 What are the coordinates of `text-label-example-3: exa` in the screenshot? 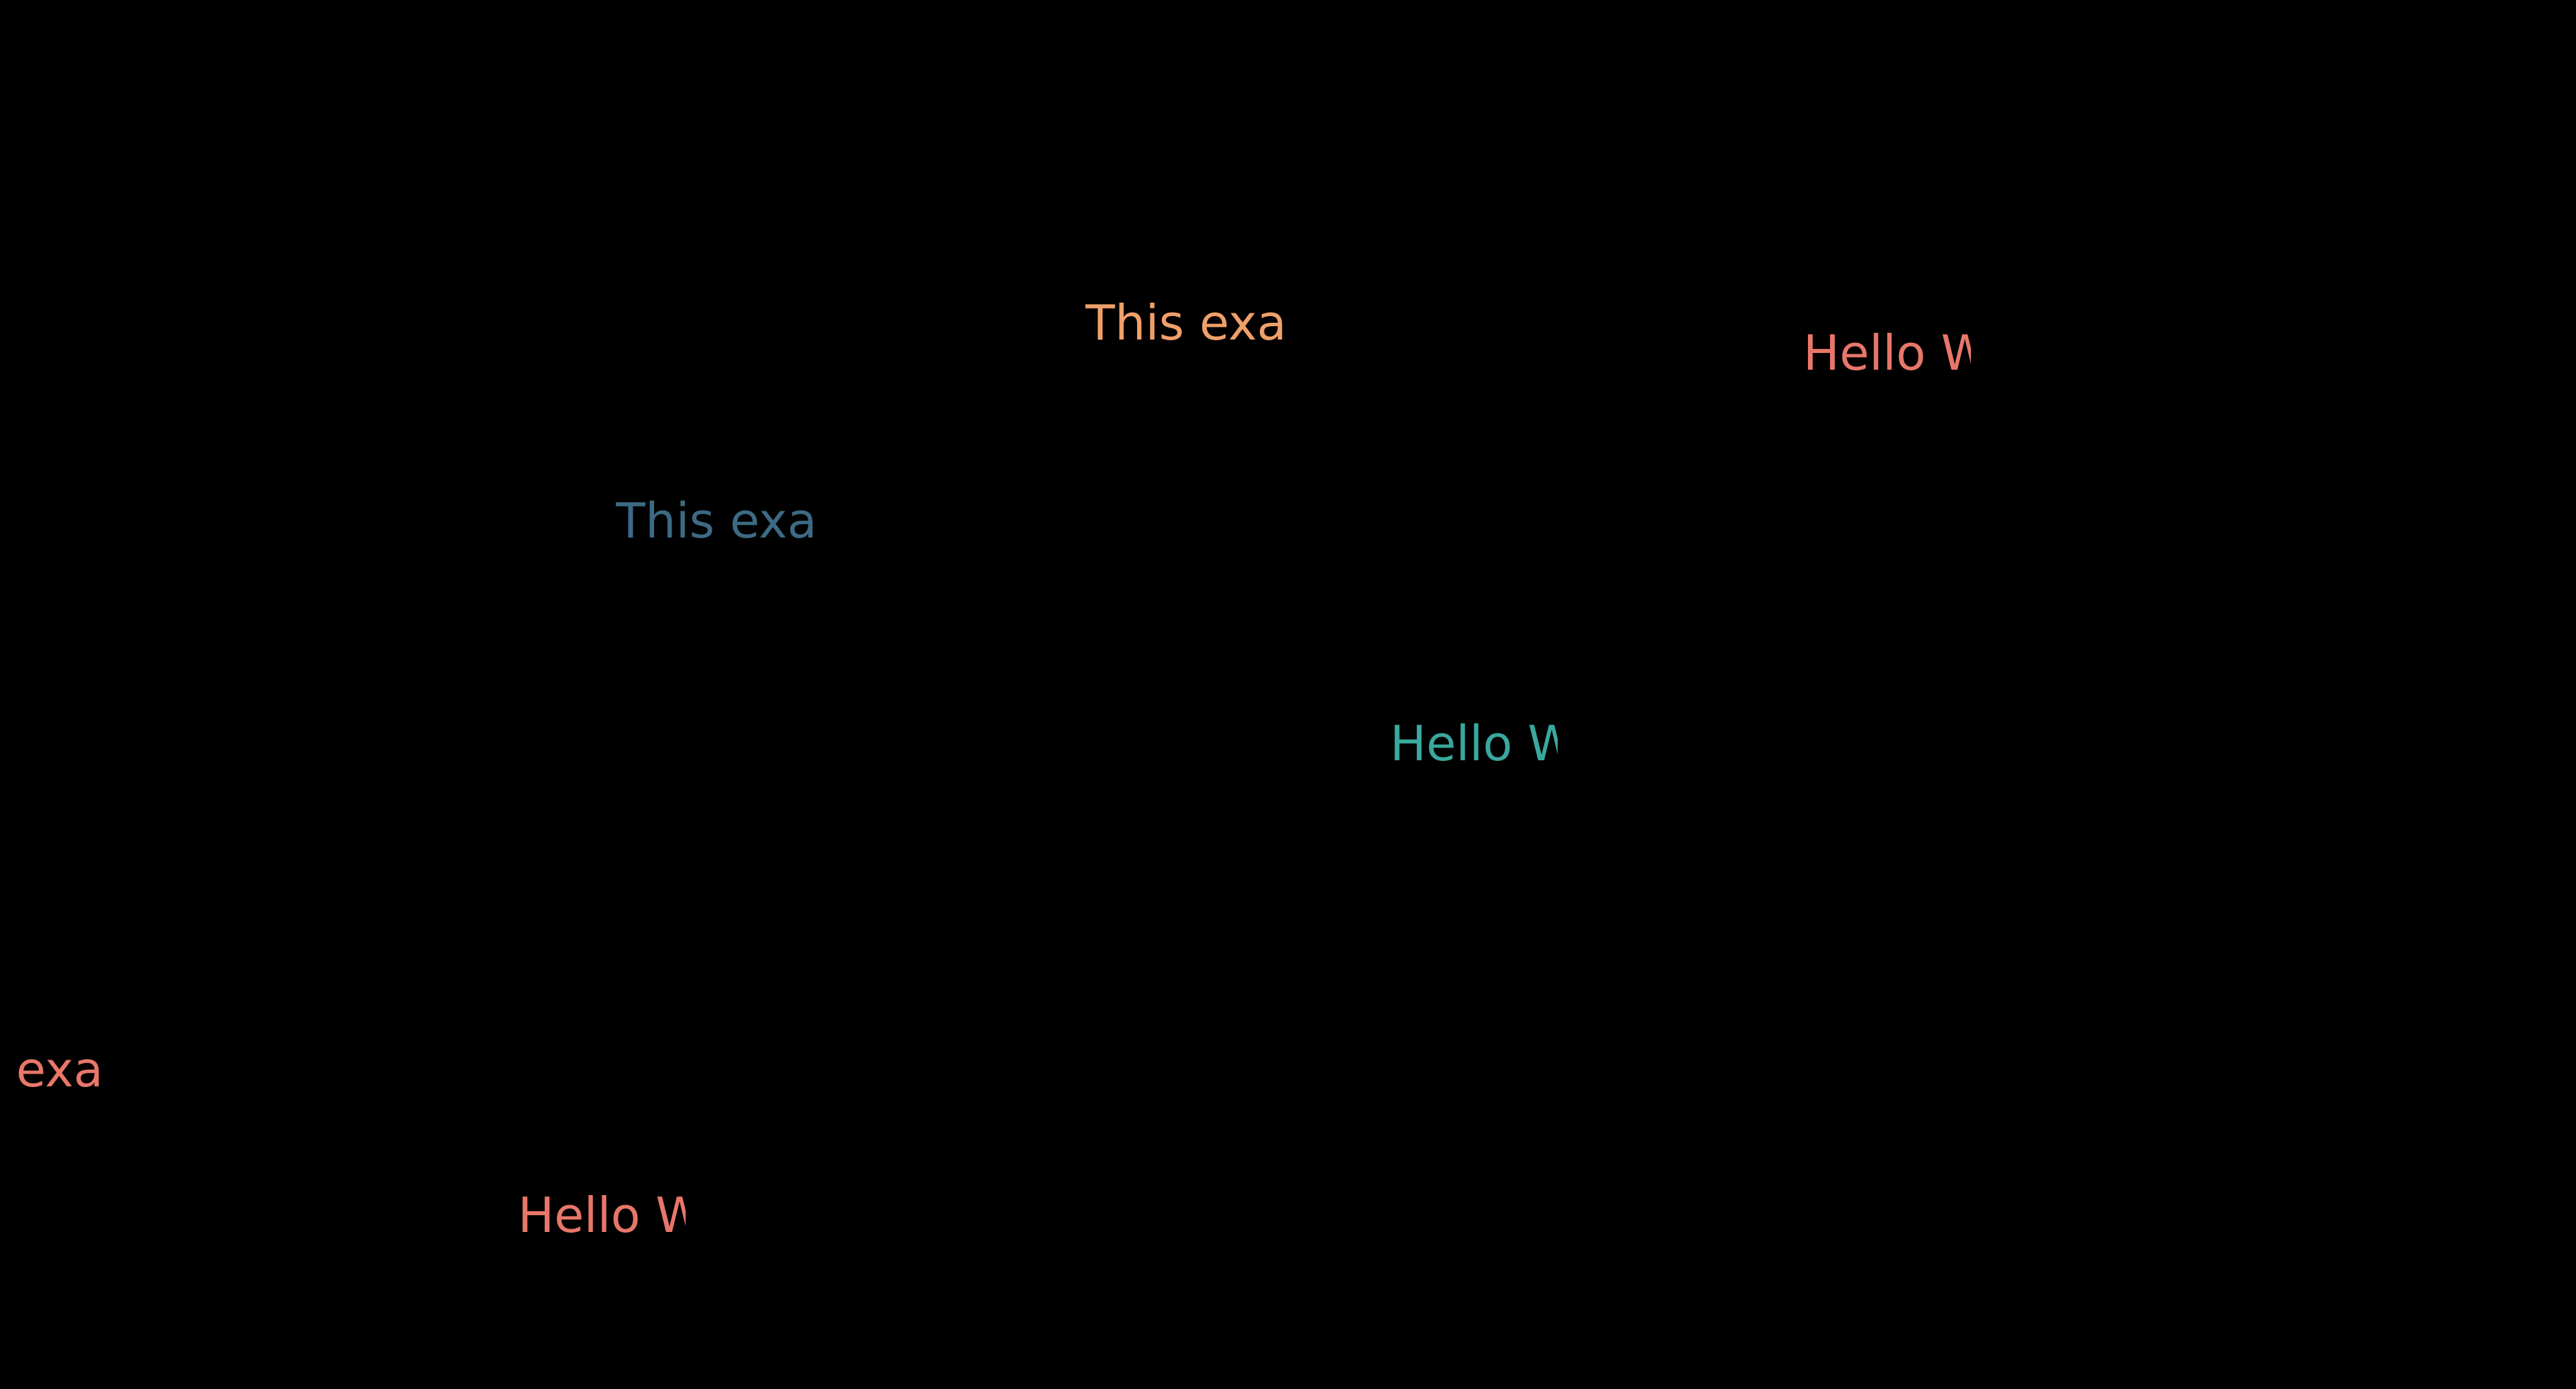 It's located at (82, 1072).